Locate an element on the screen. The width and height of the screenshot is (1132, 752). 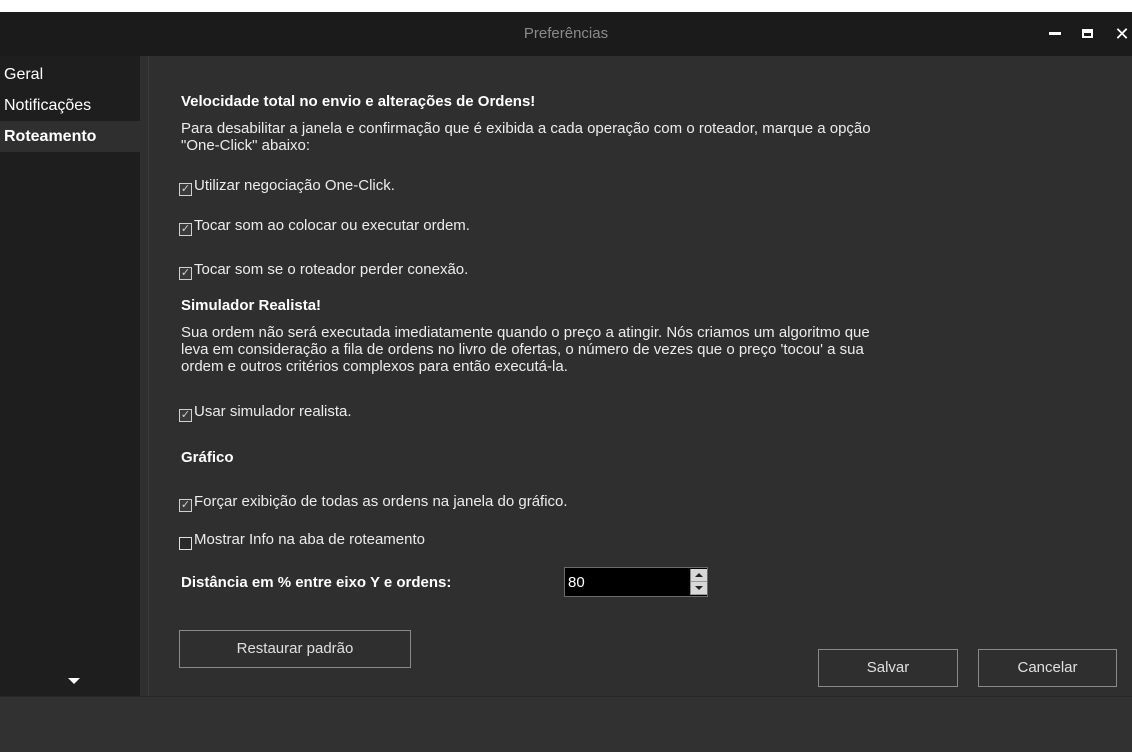
distance-input is located at coordinates (636, 582).